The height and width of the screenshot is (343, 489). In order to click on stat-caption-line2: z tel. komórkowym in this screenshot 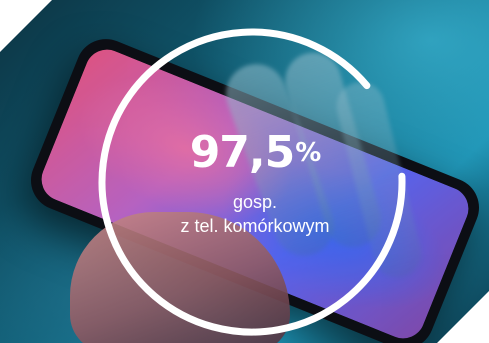, I will do `click(255, 226)`.